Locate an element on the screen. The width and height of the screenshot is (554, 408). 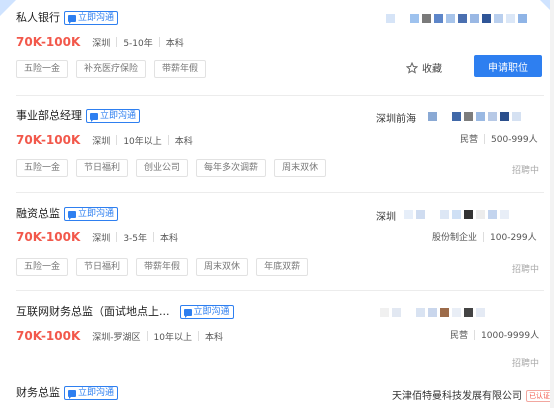
job-title-row: 融资总监 立即沟通 is located at coordinates (67, 214).